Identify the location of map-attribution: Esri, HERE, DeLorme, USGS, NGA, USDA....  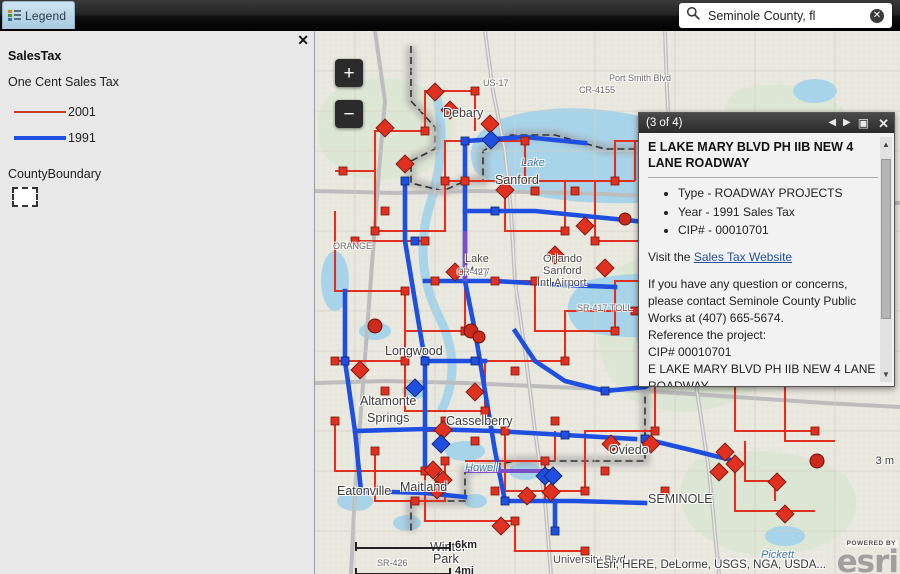
(710, 565).